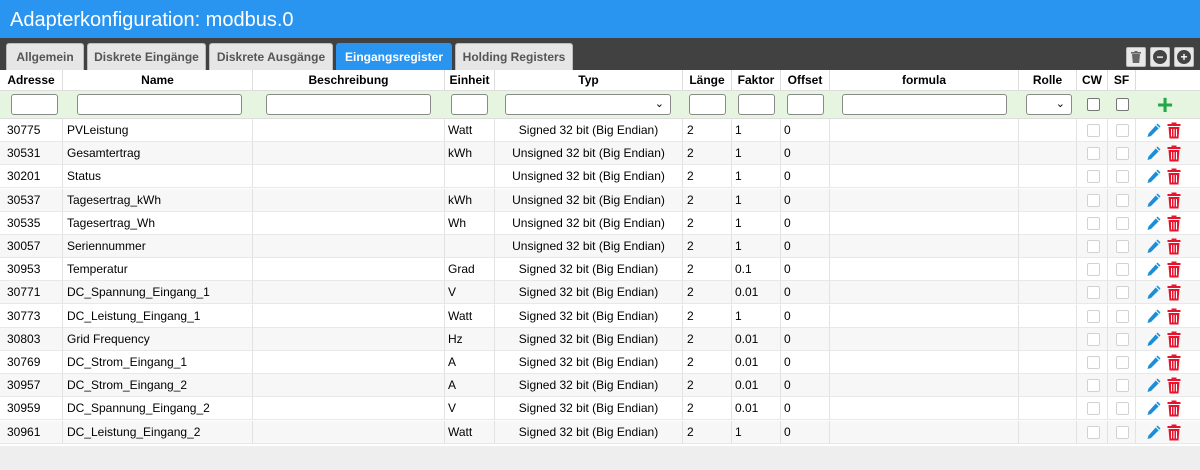 The image size is (1200, 470). I want to click on tab-allgemein: Allgemein, so click(45, 56).